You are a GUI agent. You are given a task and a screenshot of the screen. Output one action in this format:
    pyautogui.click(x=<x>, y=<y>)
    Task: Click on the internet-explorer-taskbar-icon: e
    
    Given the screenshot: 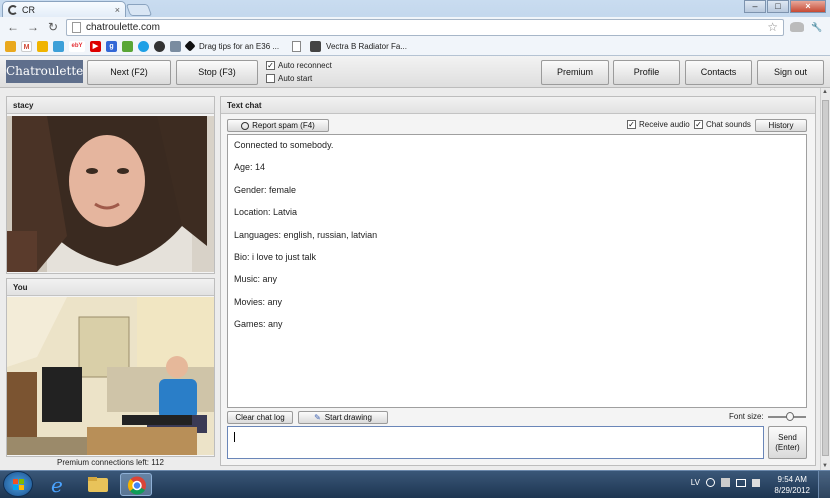 What is the action you would take?
    pyautogui.click(x=58, y=485)
    